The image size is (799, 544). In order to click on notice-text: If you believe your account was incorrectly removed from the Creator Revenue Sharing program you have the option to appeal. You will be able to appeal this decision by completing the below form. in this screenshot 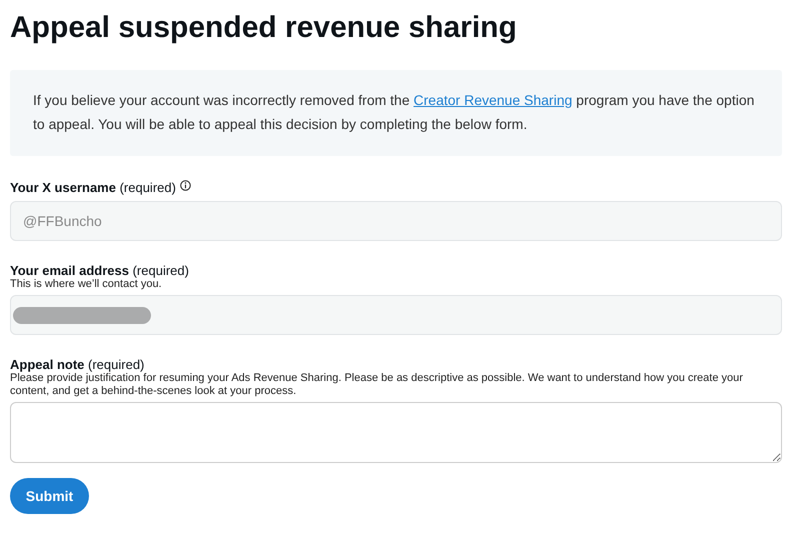, I will do `click(394, 112)`.